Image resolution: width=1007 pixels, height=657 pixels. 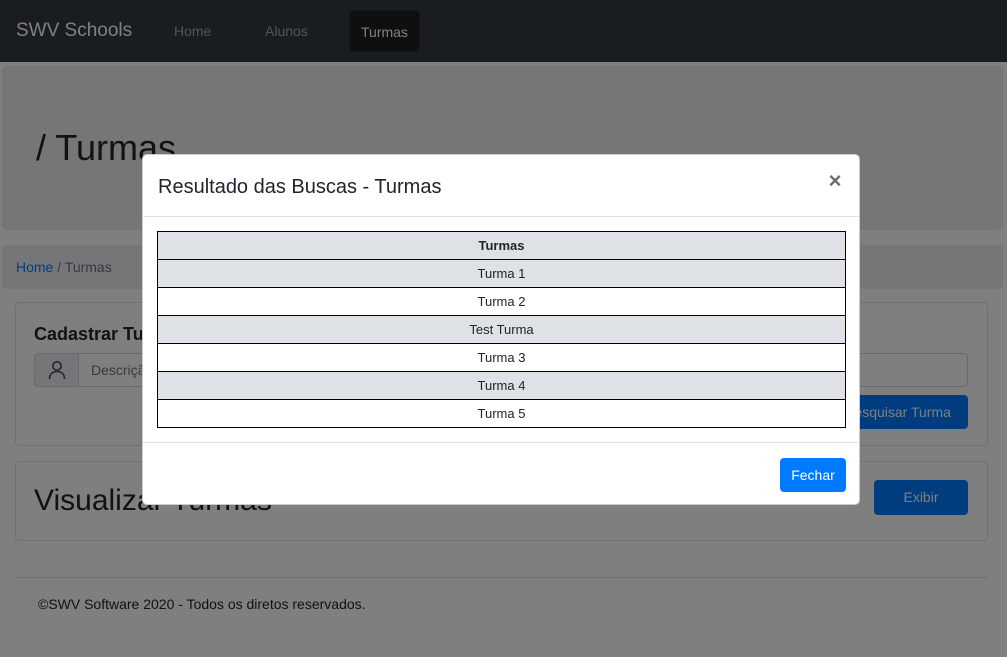 I want to click on table-row: Turma 3, so click(x=501, y=357).